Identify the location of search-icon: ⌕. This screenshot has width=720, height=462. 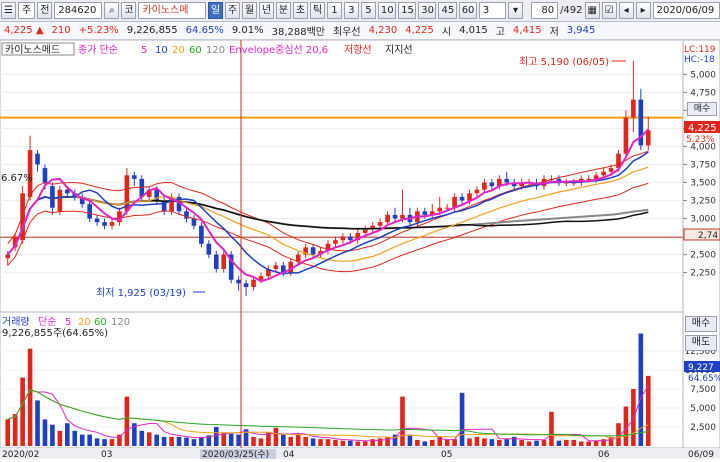
(112, 10).